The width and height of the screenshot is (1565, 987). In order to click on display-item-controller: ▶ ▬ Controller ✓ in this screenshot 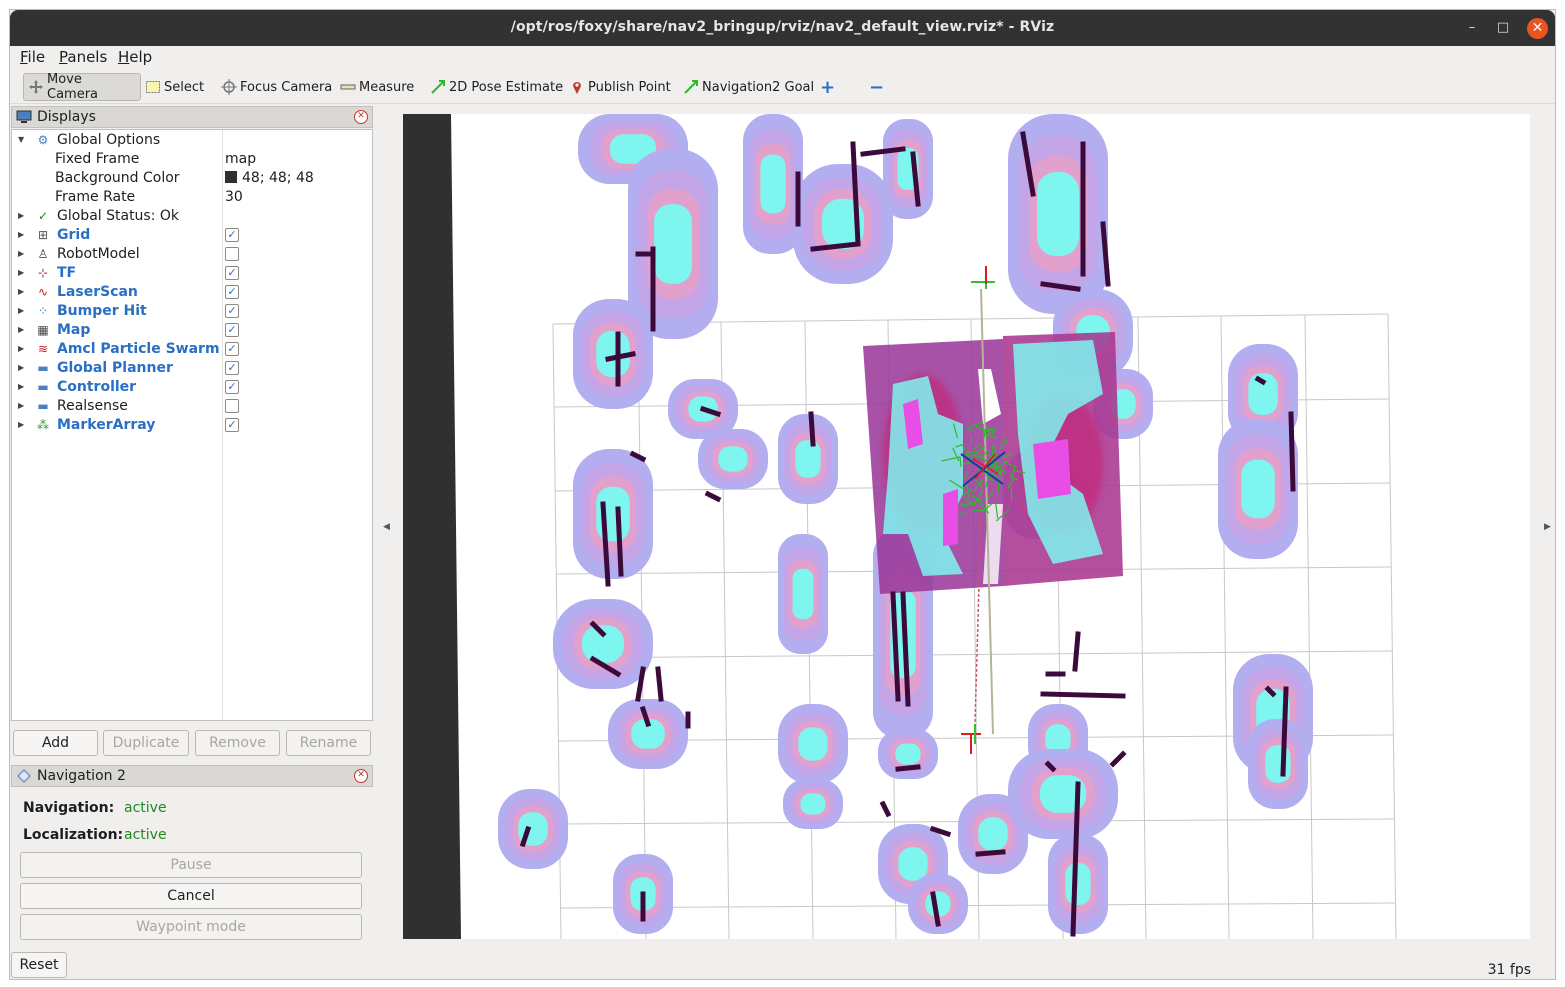, I will do `click(192, 387)`.